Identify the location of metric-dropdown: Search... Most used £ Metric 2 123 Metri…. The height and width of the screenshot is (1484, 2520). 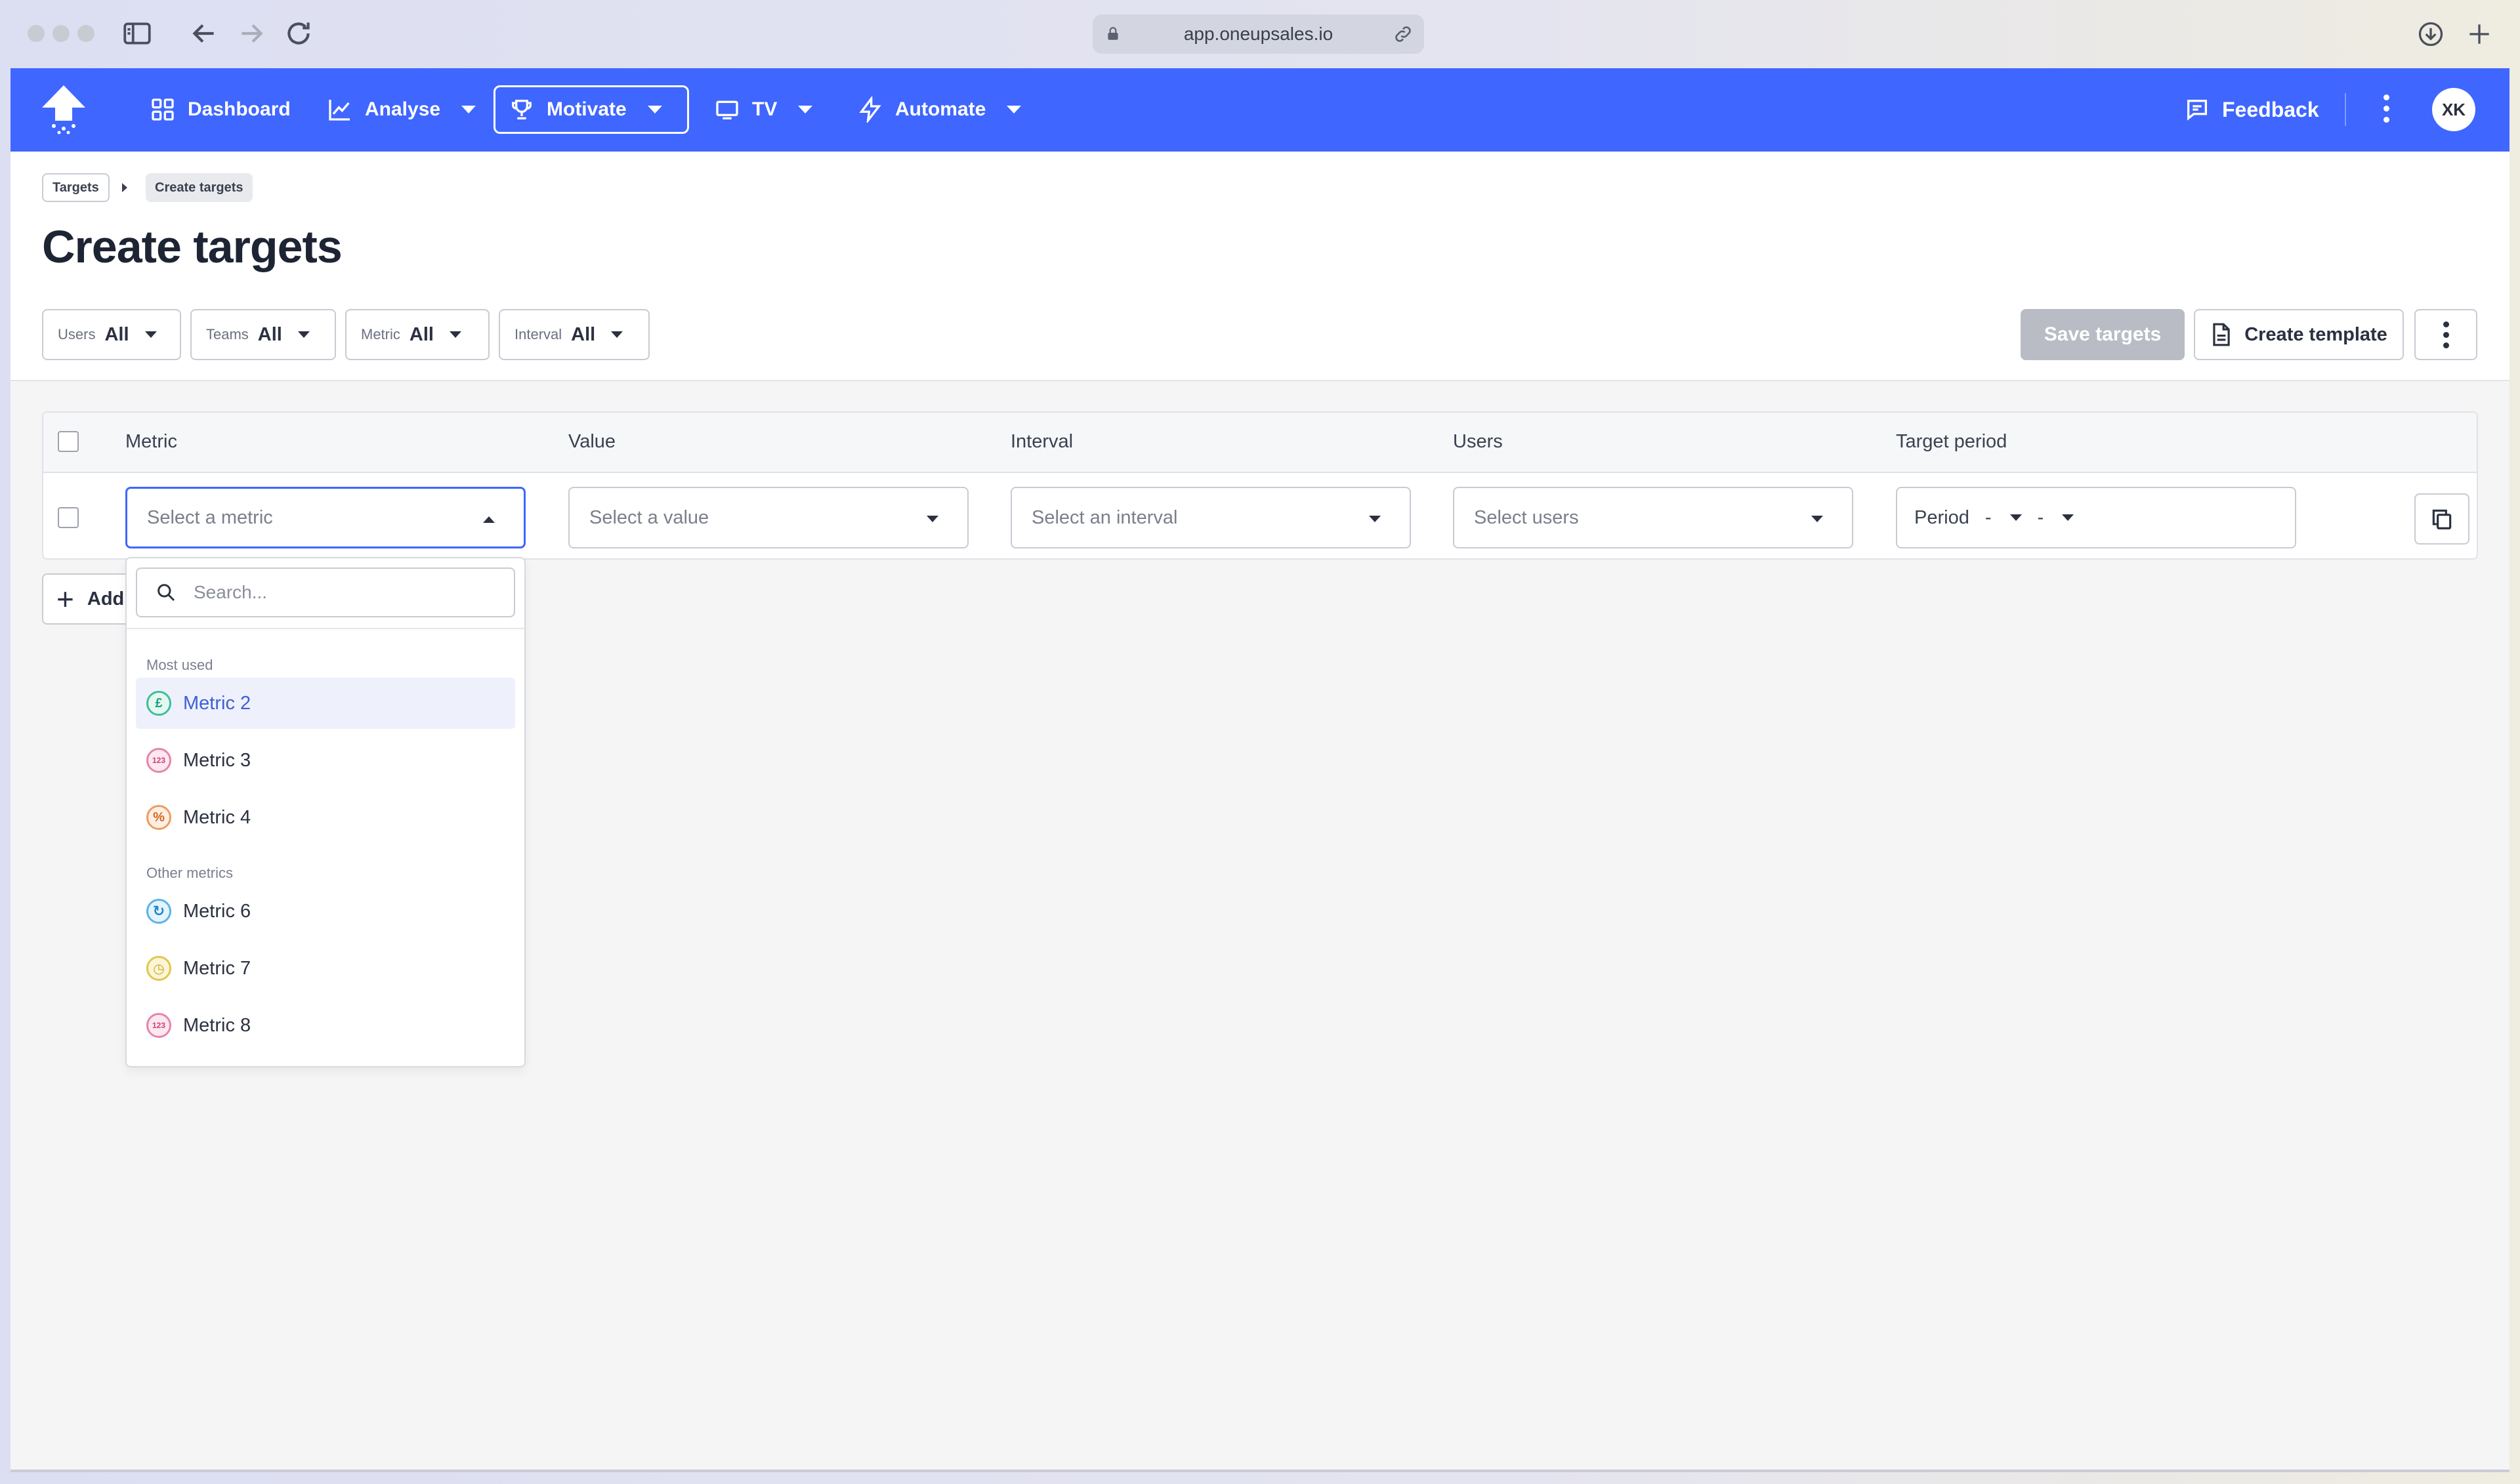
(325, 812).